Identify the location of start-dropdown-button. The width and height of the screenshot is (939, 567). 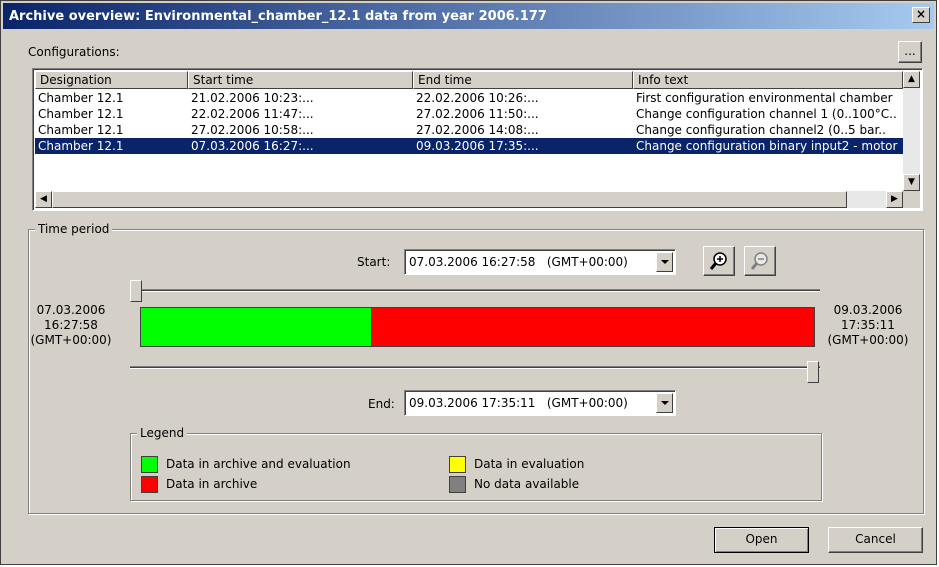
(664, 262).